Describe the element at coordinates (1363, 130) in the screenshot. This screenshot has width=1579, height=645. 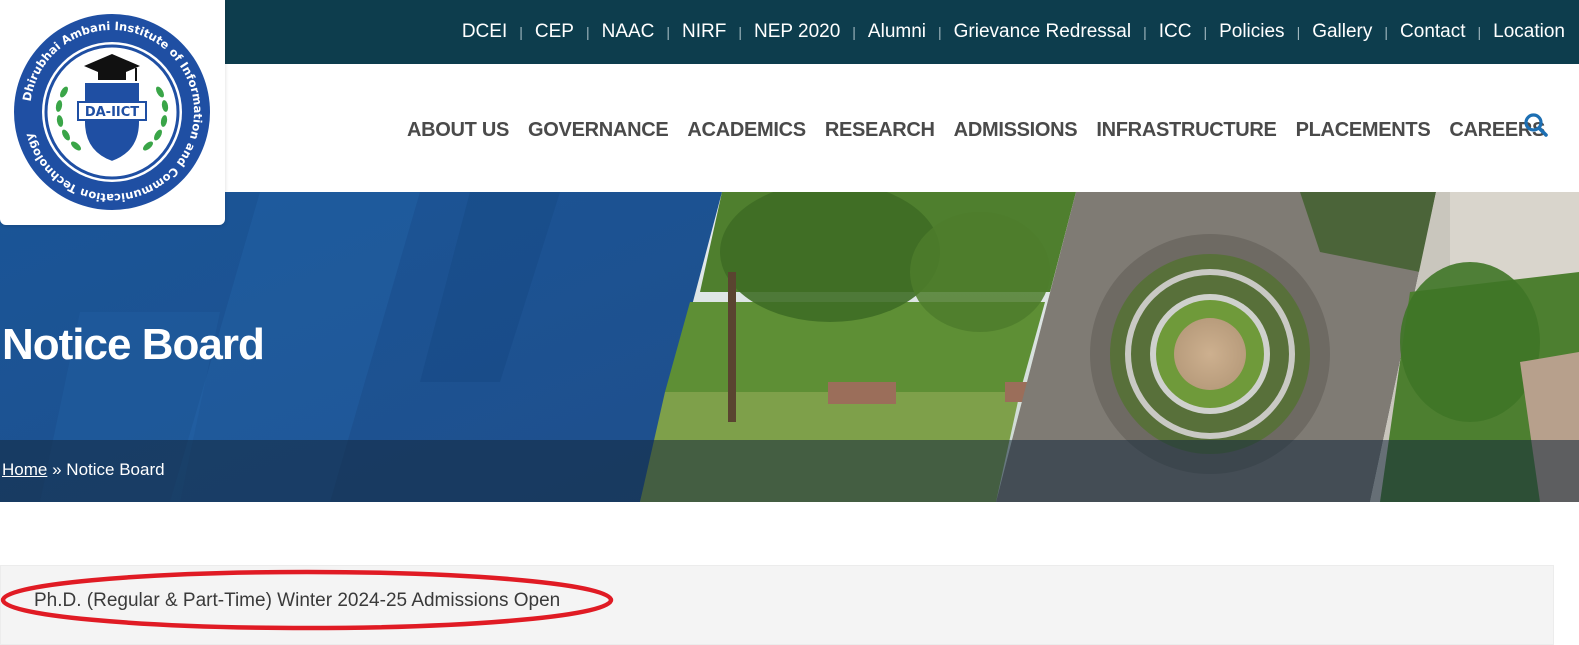
I see `nav-item-placements: PLACEMENTS` at that location.